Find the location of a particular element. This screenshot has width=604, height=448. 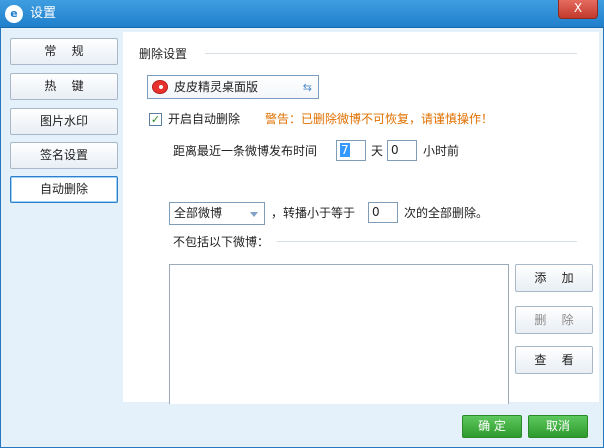

days-unit-label: 天 is located at coordinates (377, 151).